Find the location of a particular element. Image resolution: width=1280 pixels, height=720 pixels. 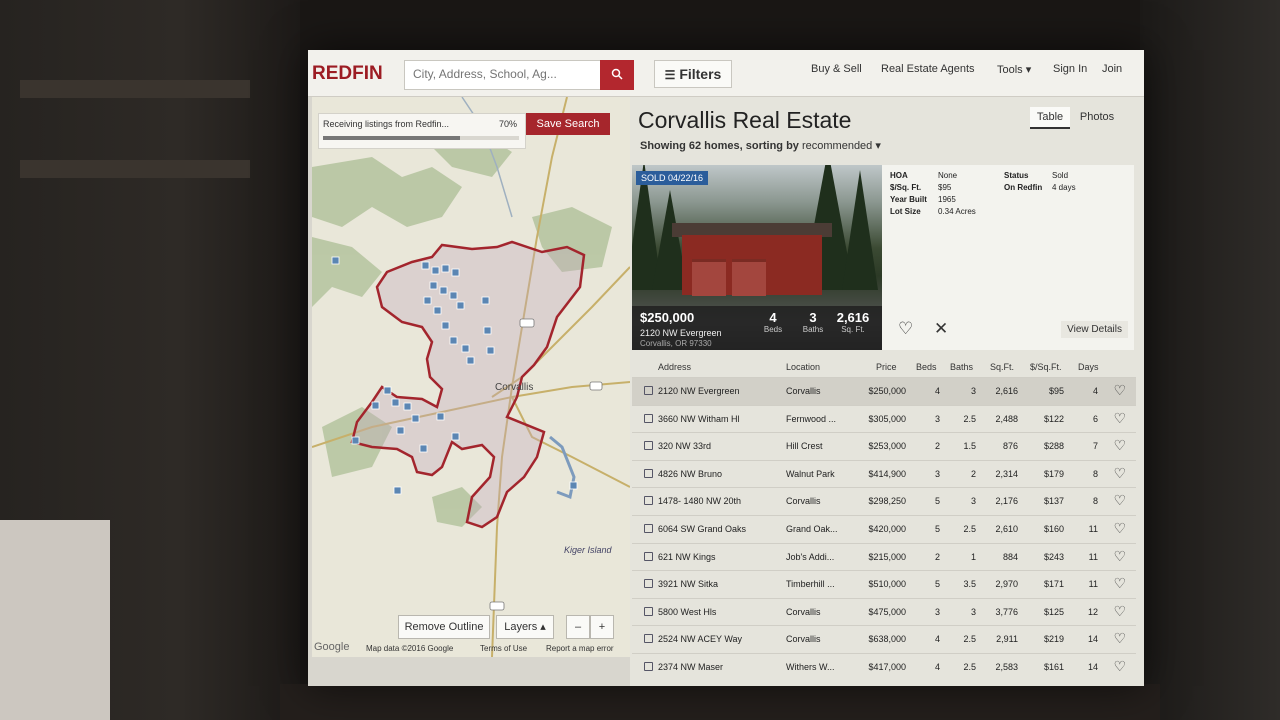

cell-address: 4826 NW Bruno is located at coordinates (690, 474).